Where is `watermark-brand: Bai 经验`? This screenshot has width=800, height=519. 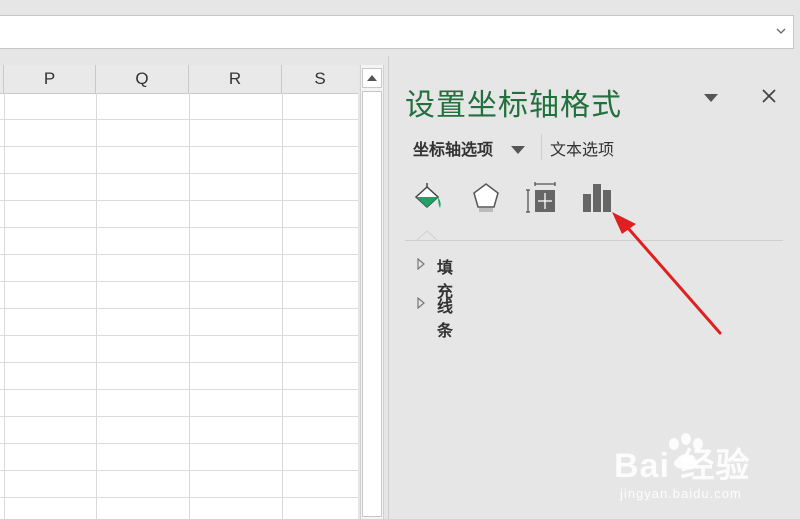 watermark-brand: Bai 经验 is located at coordinates (682, 466).